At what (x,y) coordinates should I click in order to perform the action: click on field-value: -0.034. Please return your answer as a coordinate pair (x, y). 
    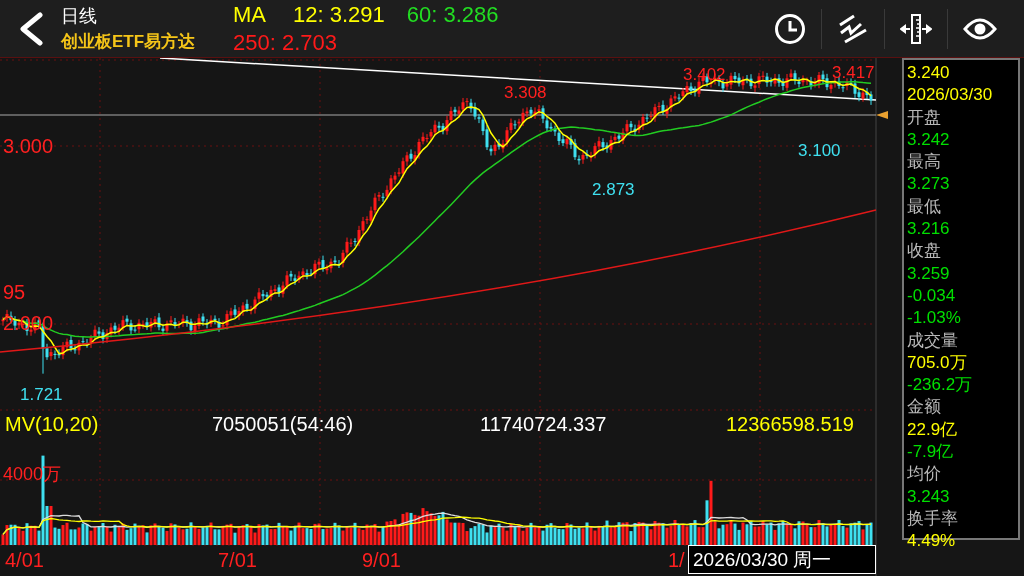
    Looking at the image, I should click on (932, 295).